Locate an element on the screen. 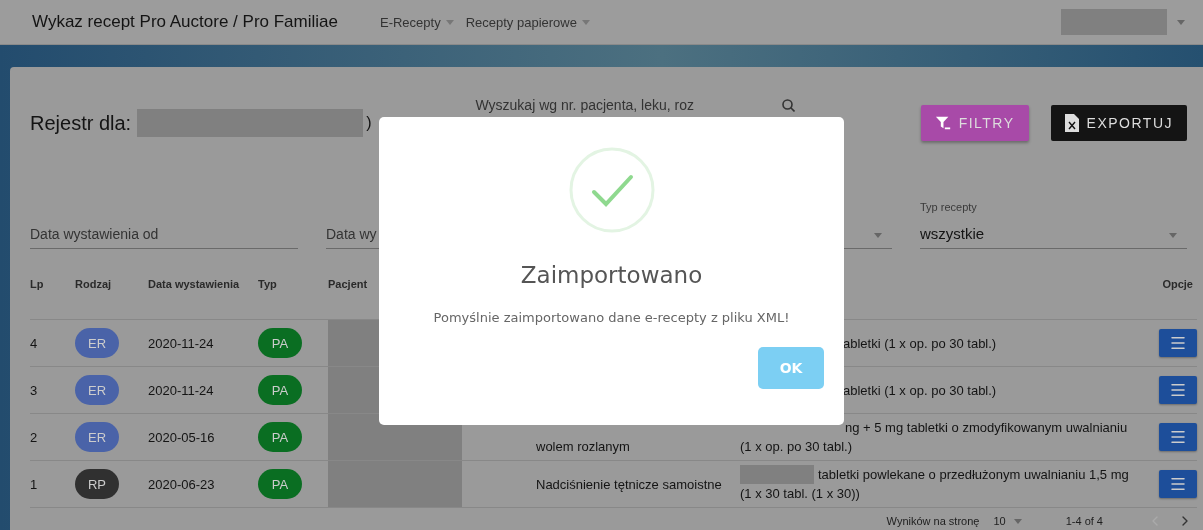 Image resolution: width=1203 pixels, height=530 pixels. nav-menu: E-Recepty is located at coordinates (416, 22).